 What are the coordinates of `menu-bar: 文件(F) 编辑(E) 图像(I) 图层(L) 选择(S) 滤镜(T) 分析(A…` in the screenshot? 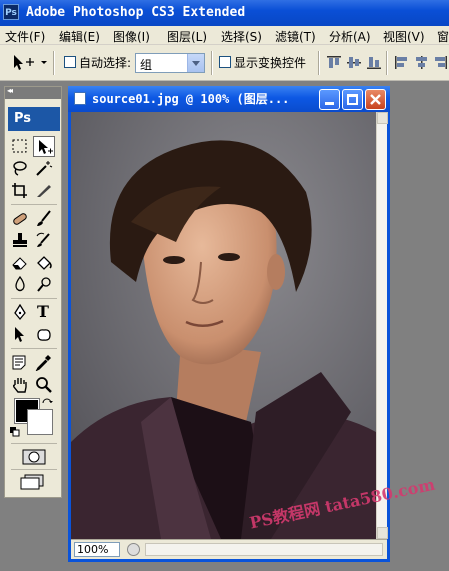 It's located at (224, 35).